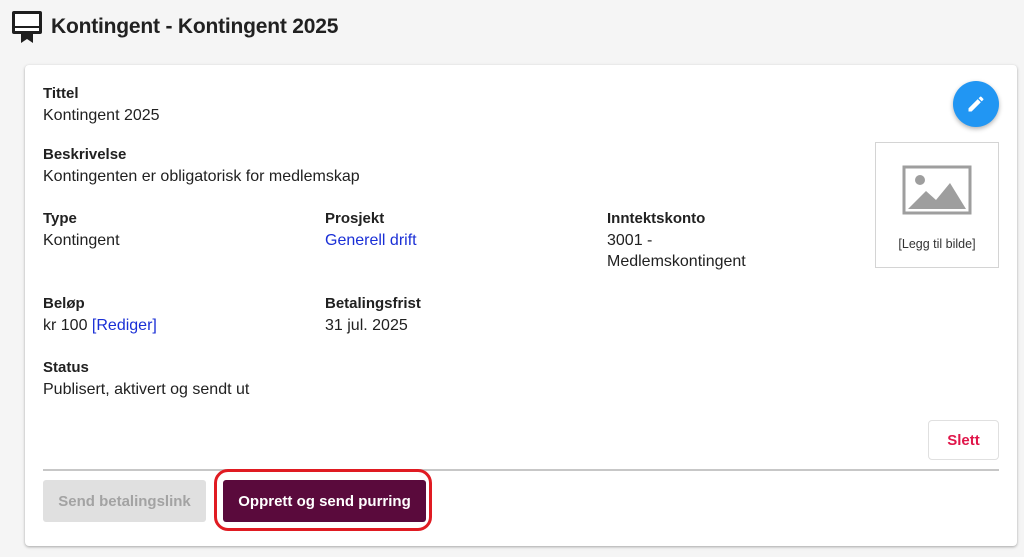 This screenshot has width=1024, height=557. I want to click on due-date-field: Betalingsfrist 31 jul. 2025, so click(373, 315).